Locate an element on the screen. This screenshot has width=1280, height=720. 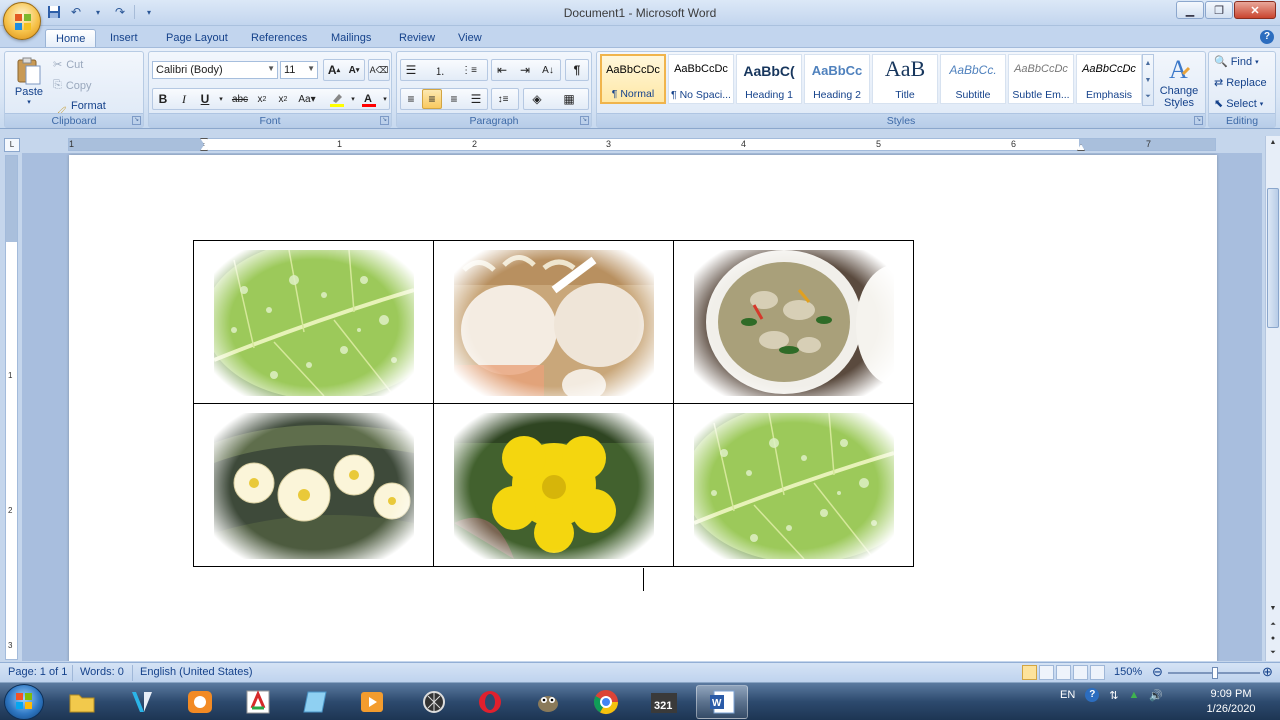
borders-icon: ▦ is located at coordinates (569, 99).